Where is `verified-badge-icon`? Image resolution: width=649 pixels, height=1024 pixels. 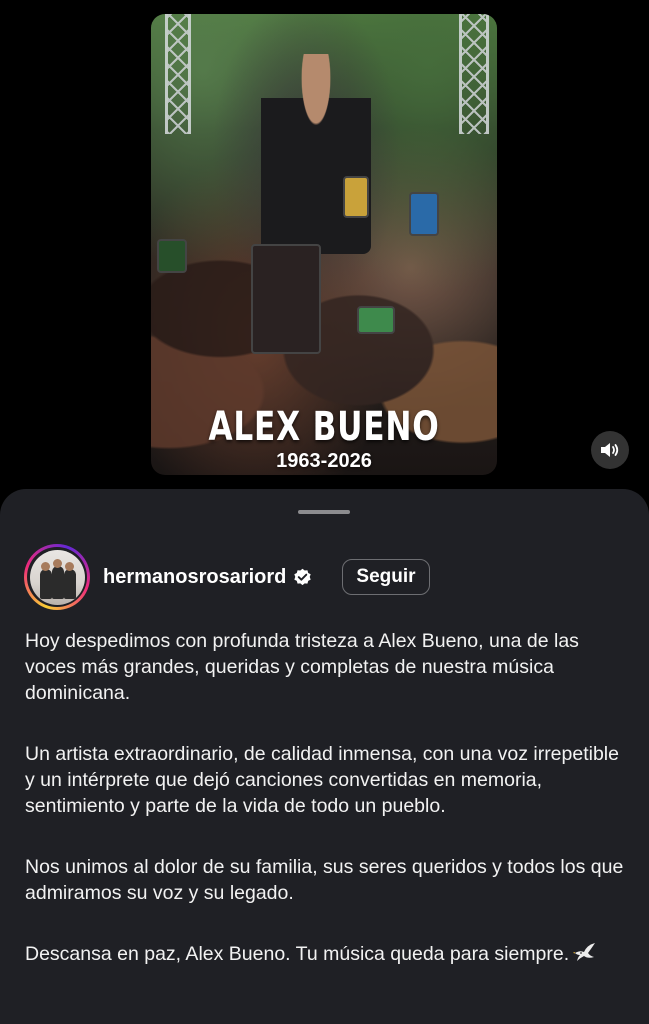
verified-badge-icon is located at coordinates (303, 576).